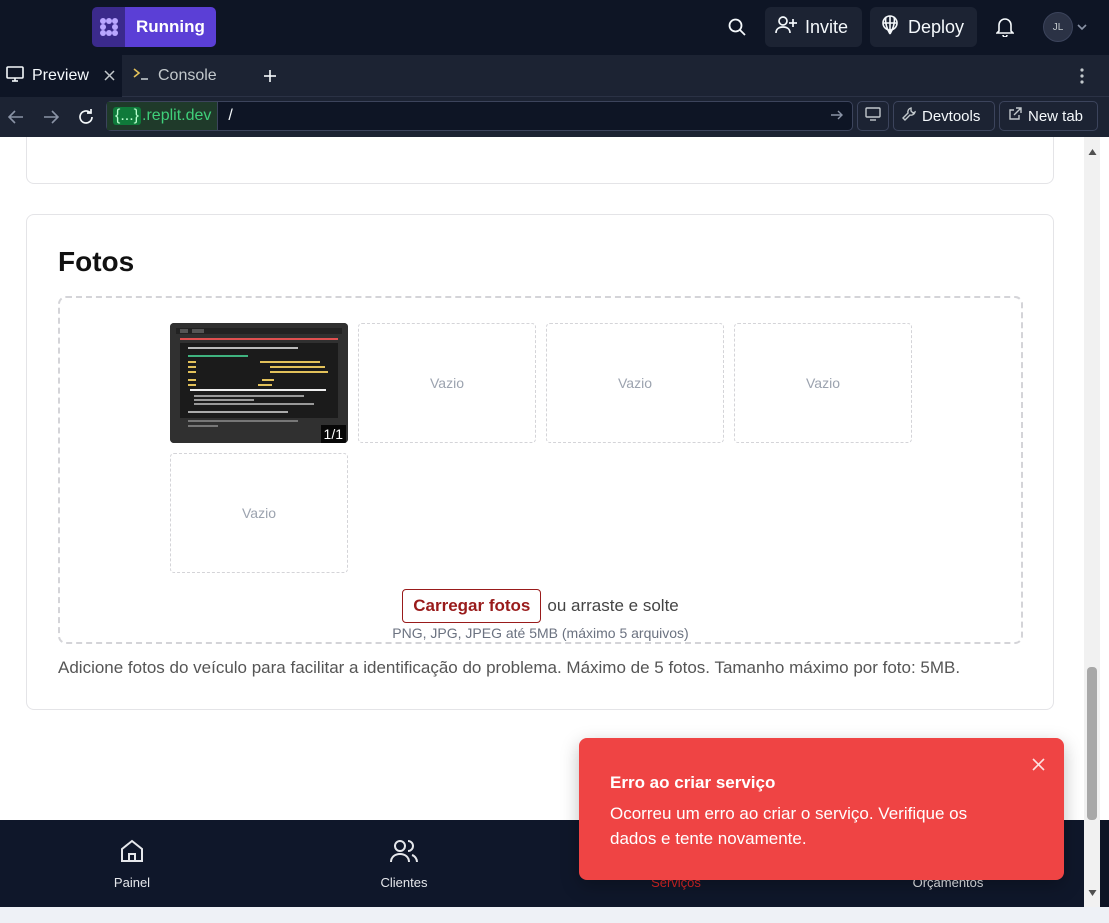  I want to click on forward-arrow-icon, so click(51, 117).